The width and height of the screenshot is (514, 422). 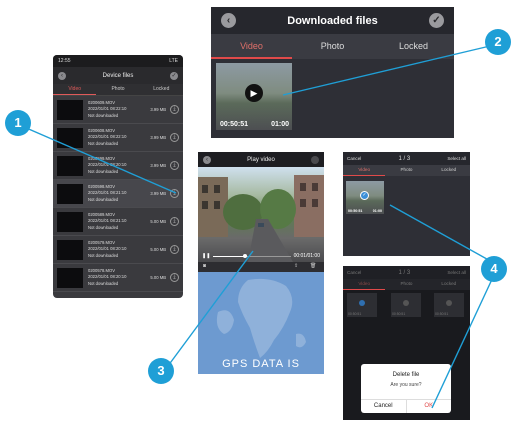 What do you see at coordinates (494, 269) in the screenshot?
I see `callout-badge-4: 4` at bounding box center [494, 269].